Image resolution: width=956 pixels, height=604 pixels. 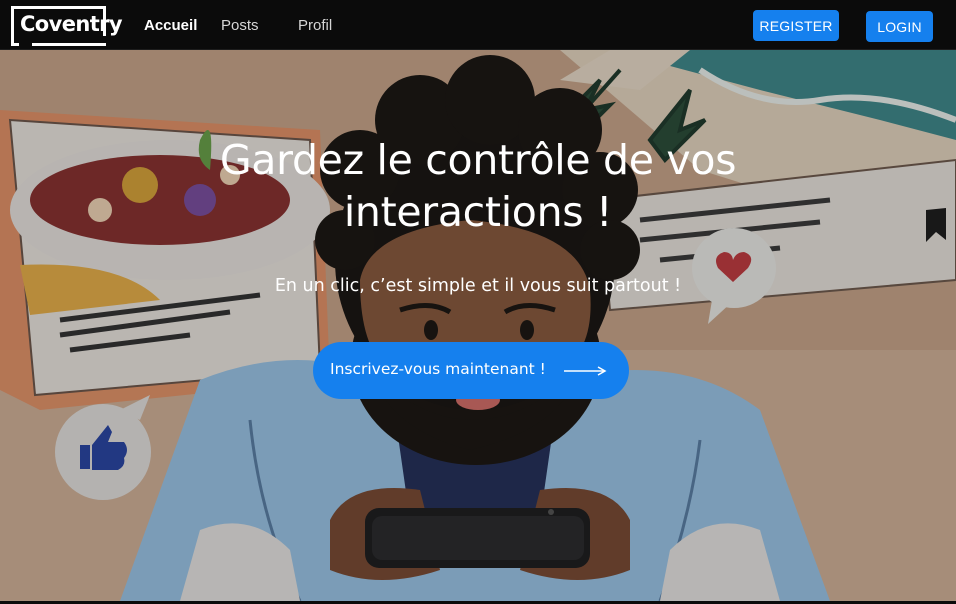 What do you see at coordinates (170, 25) in the screenshot?
I see `nav-link-accueil: Accueil` at bounding box center [170, 25].